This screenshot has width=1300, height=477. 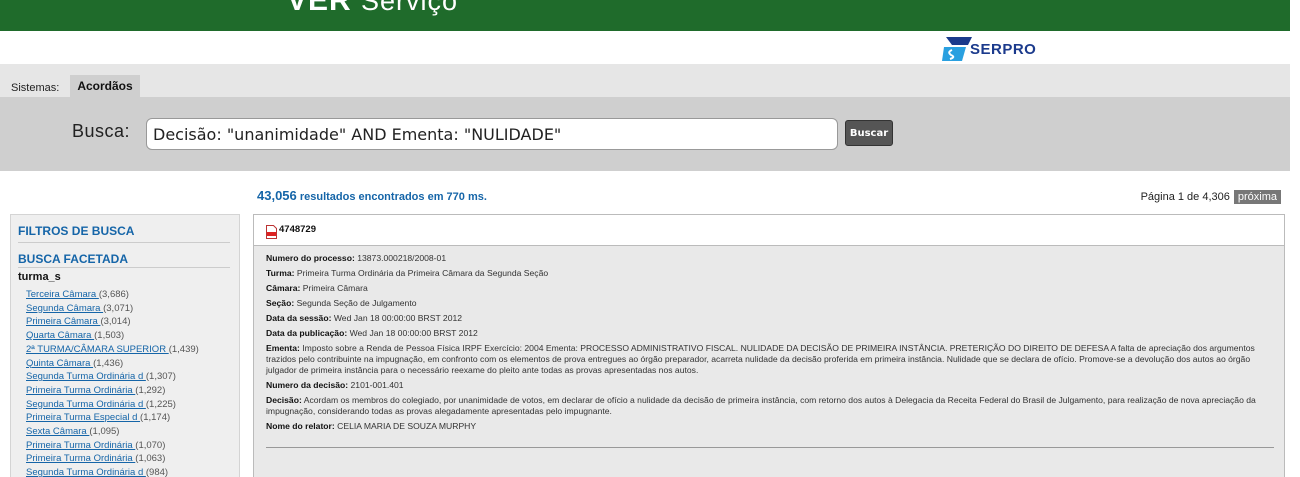 I want to click on facet-item: Primeira Turma Ordinária (1,070), so click(x=112, y=446).